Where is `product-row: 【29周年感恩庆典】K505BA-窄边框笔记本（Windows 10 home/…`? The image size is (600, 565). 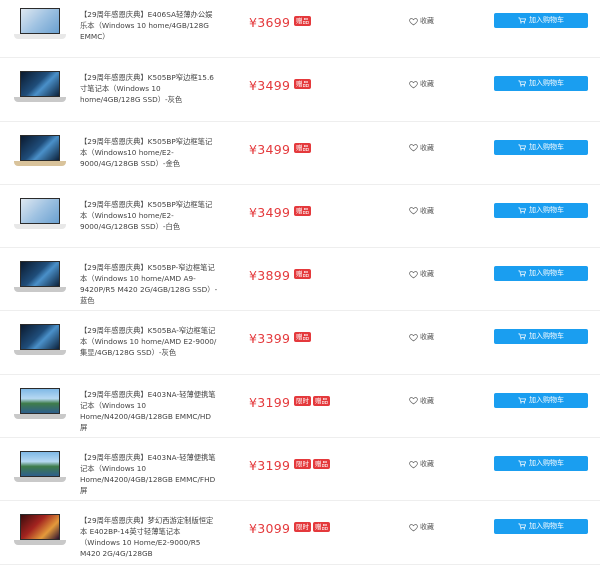
product-row: 【29周年感恩庆典】K505BA-窄边框笔记本（Windows 10 home/… is located at coordinates (300, 343).